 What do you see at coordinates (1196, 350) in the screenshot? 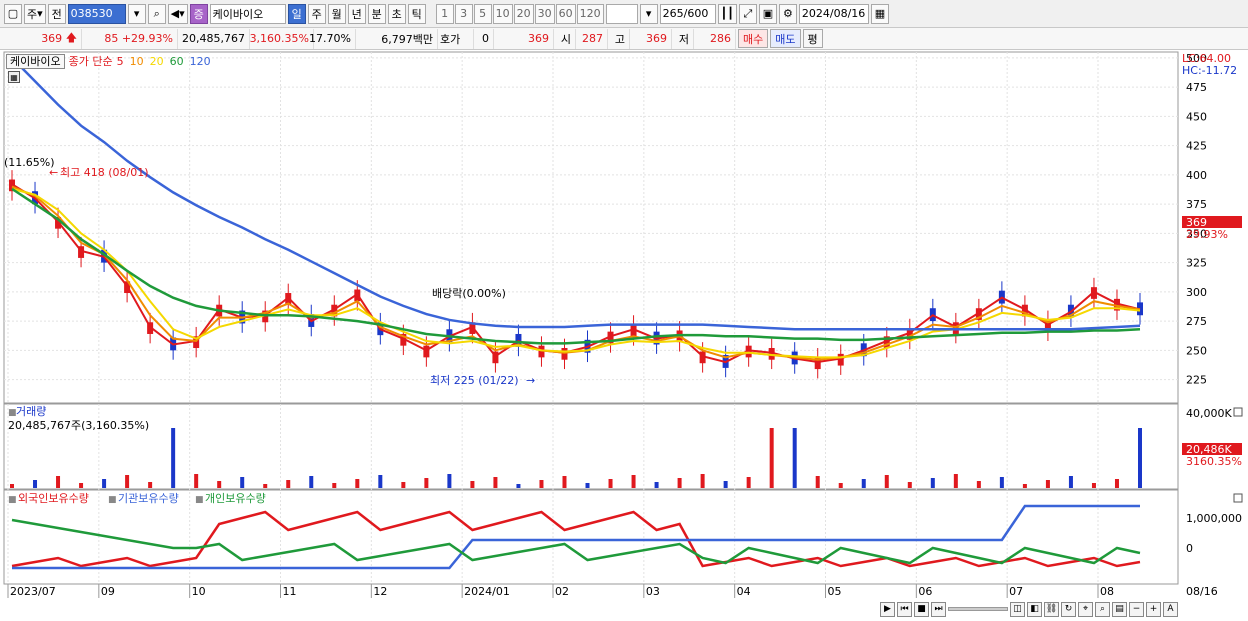
I see `y-tick-250: 250` at bounding box center [1196, 350].